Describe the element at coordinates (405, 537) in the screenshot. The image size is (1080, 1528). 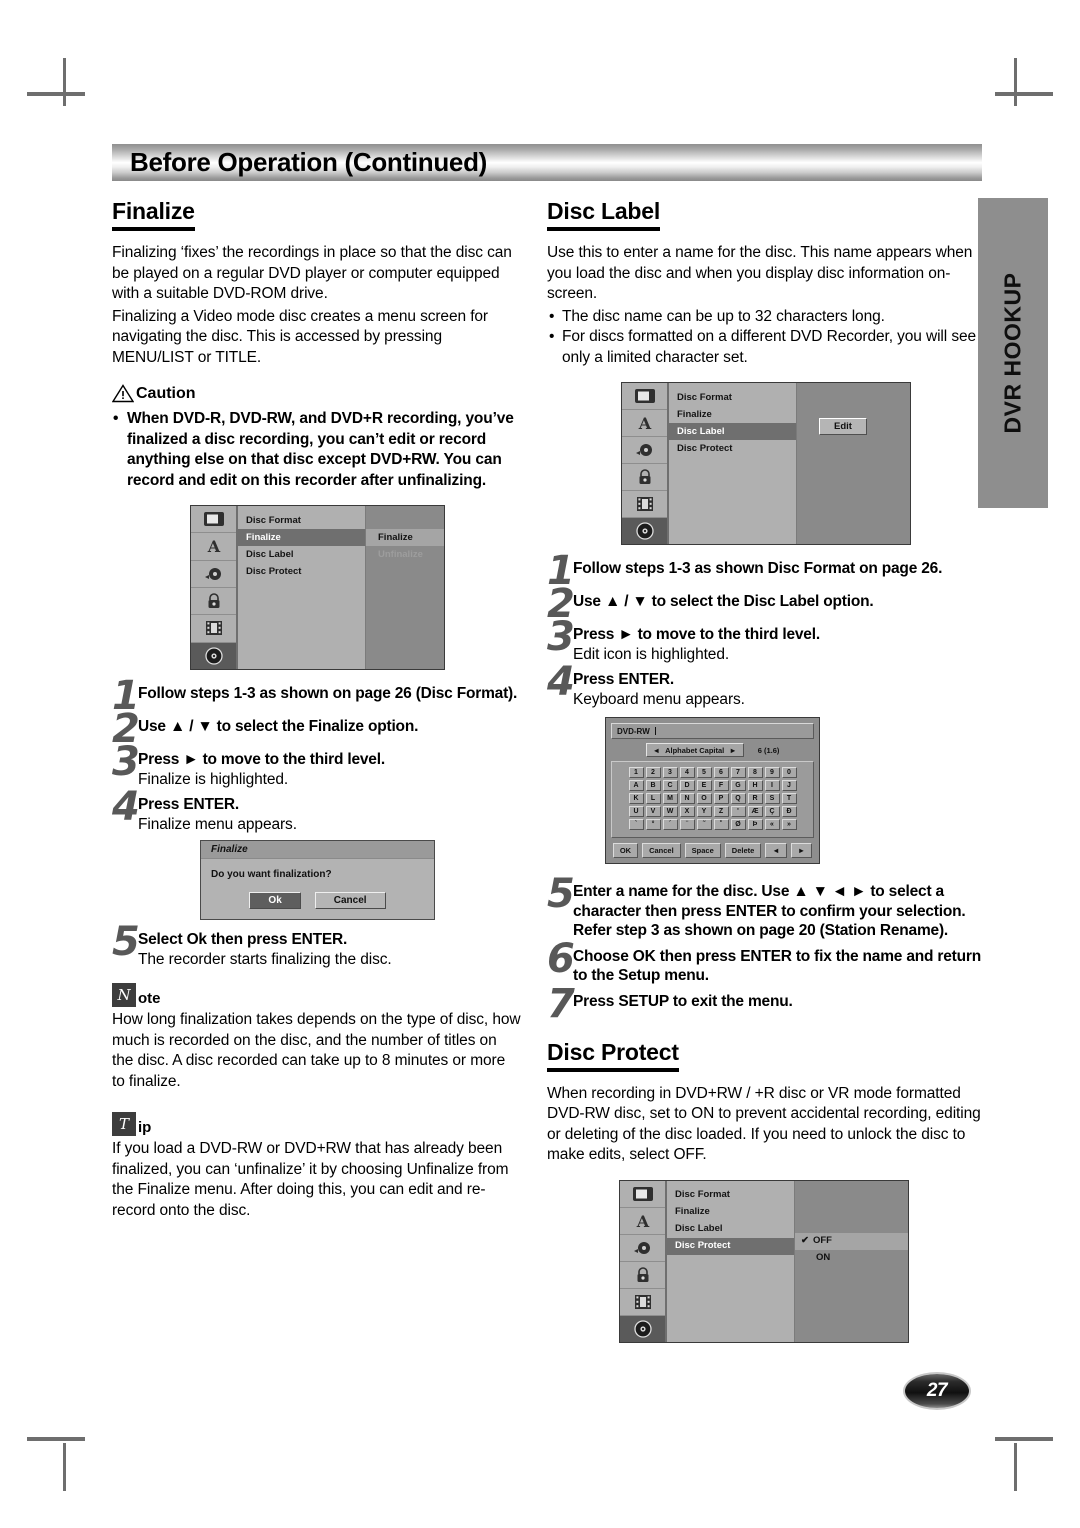
I see `osd-submenu-item: Finalize` at that location.